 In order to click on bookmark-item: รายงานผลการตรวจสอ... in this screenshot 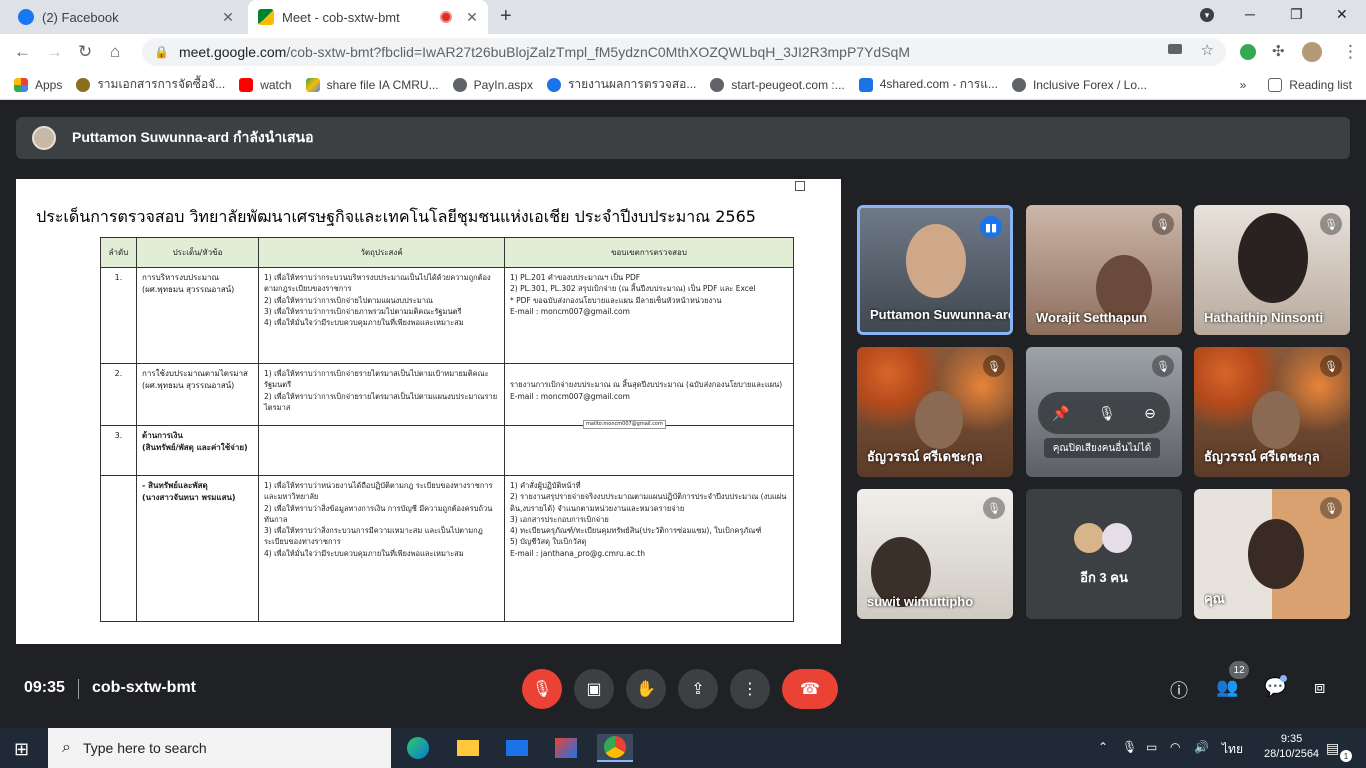, I will do `click(621, 84)`.